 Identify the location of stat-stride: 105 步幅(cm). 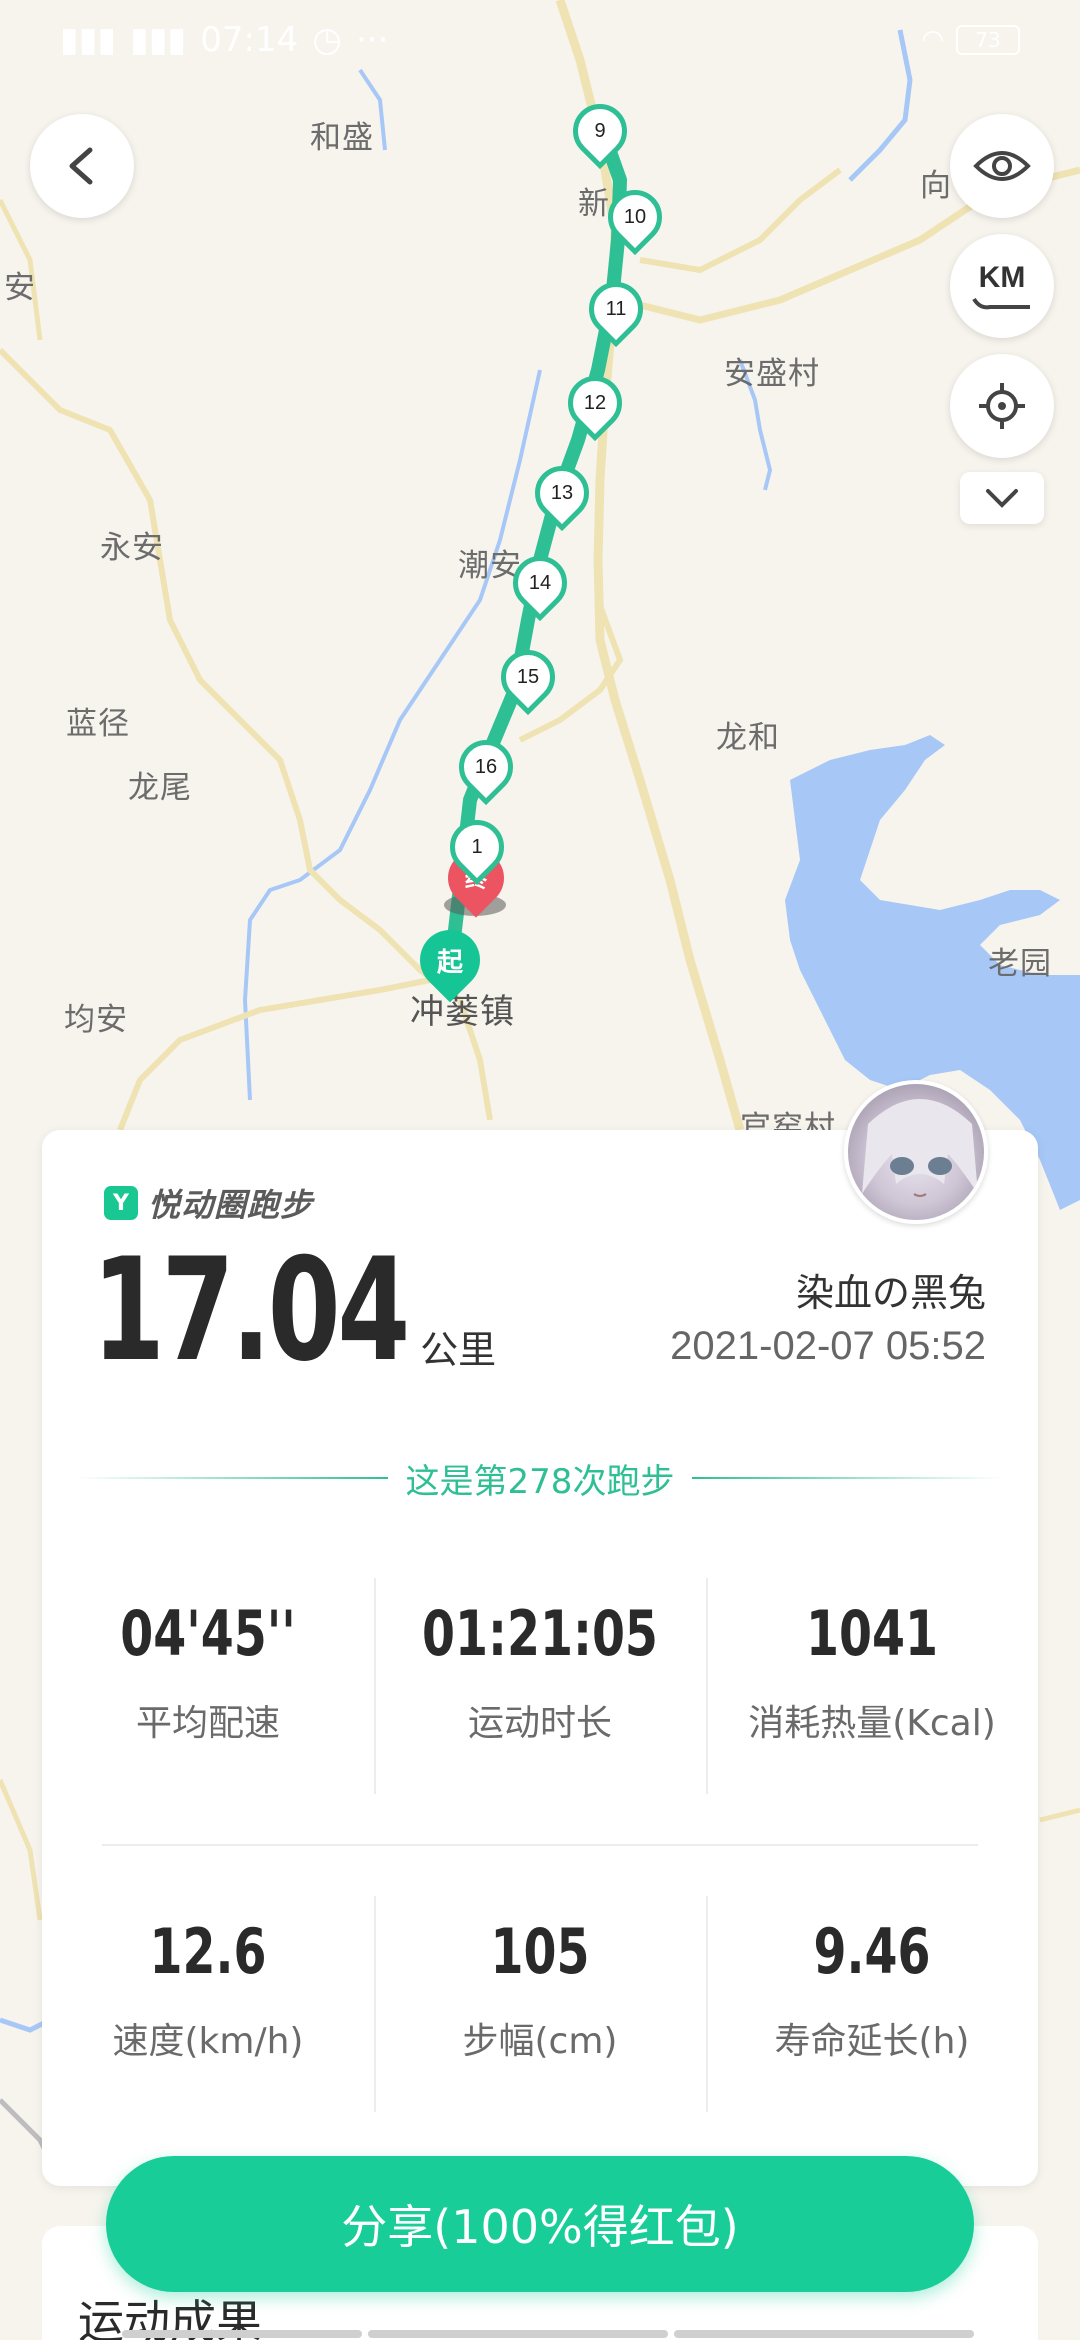
(540, 2004).